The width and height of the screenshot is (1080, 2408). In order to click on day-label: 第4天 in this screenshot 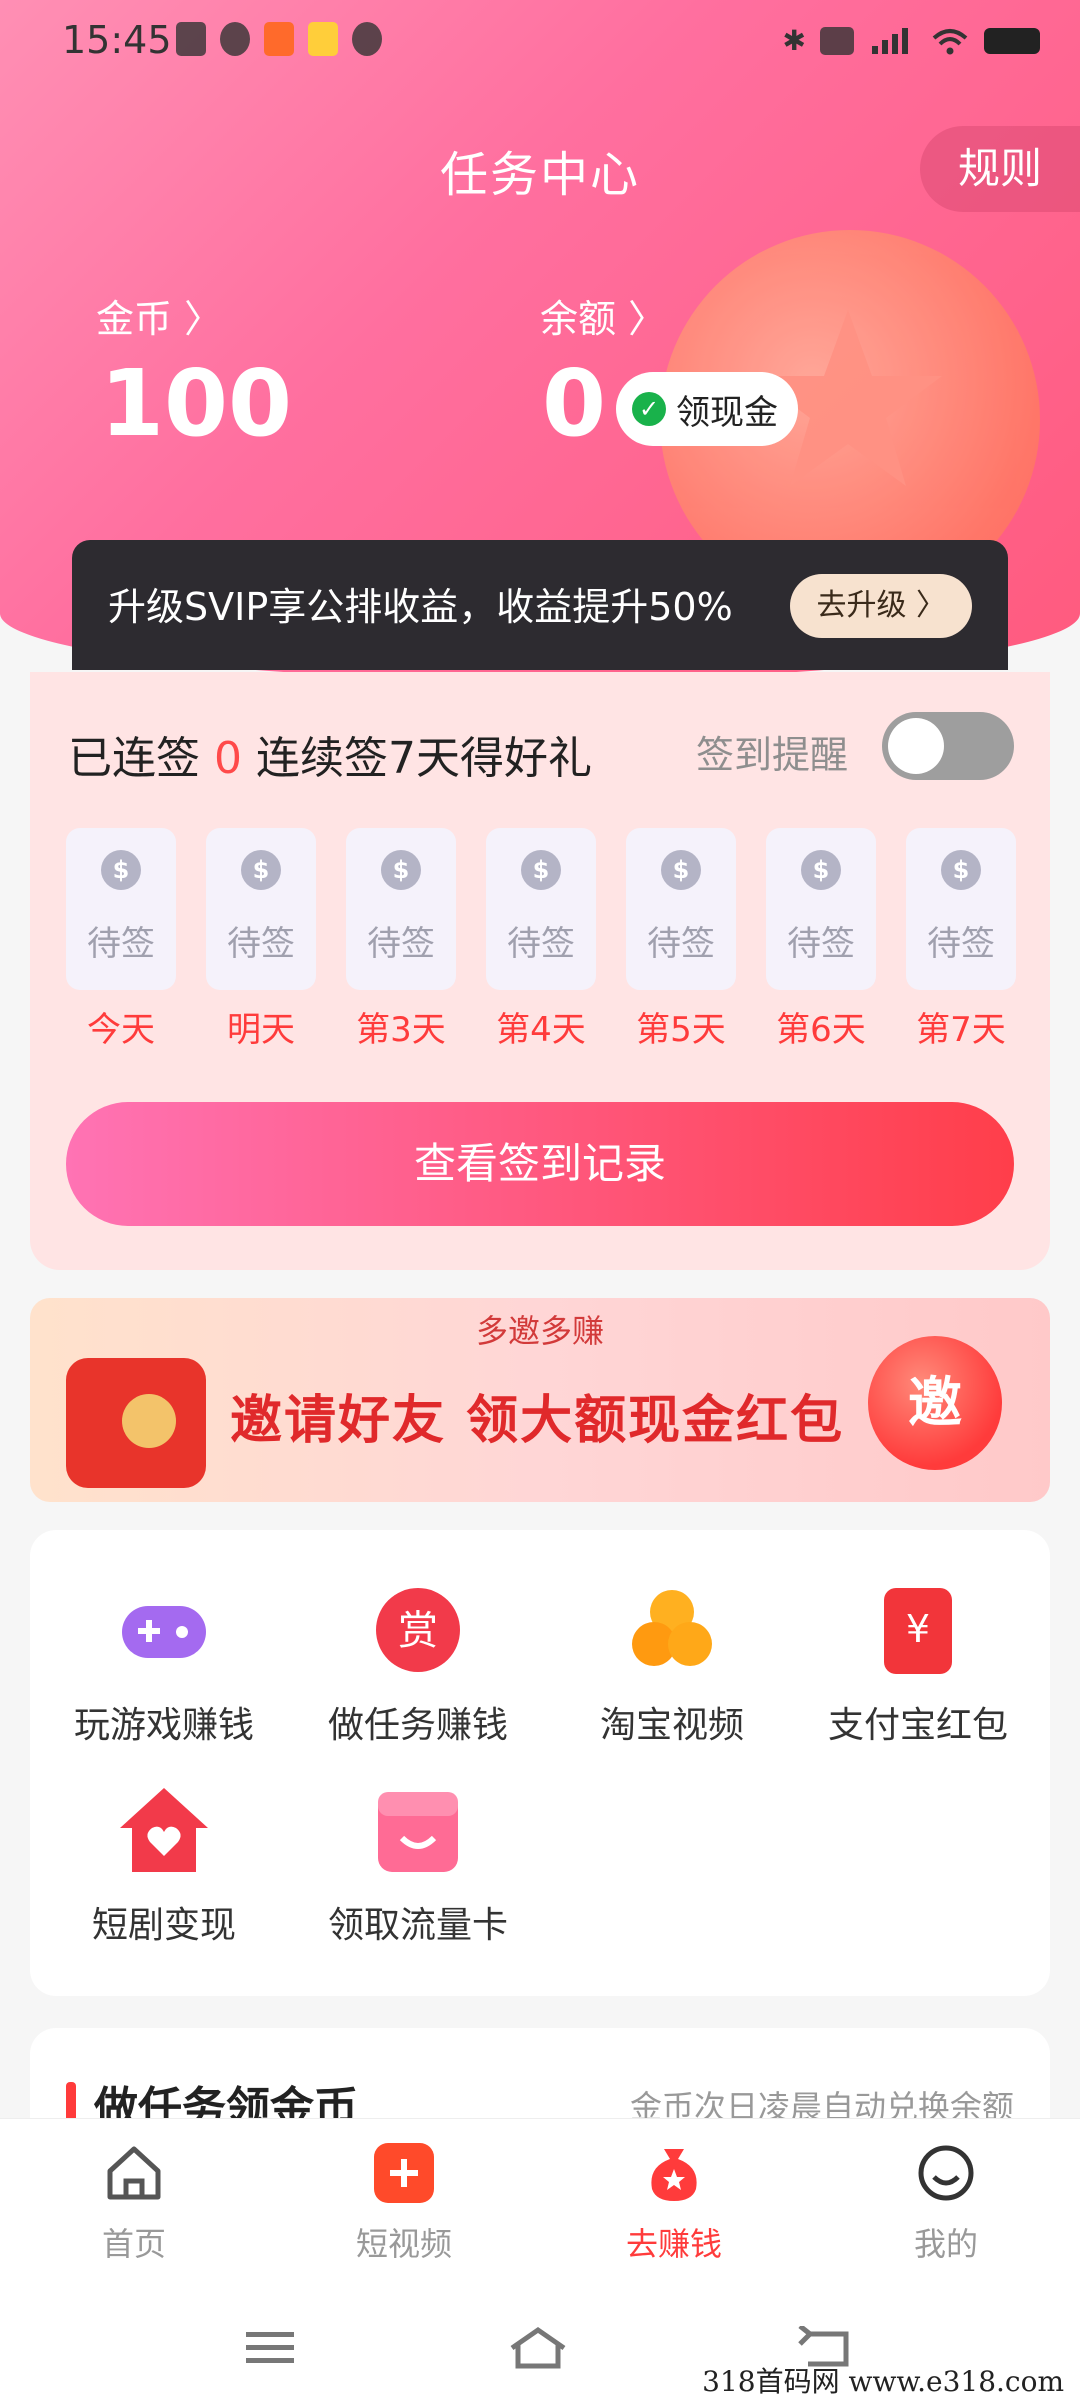, I will do `click(541, 1030)`.